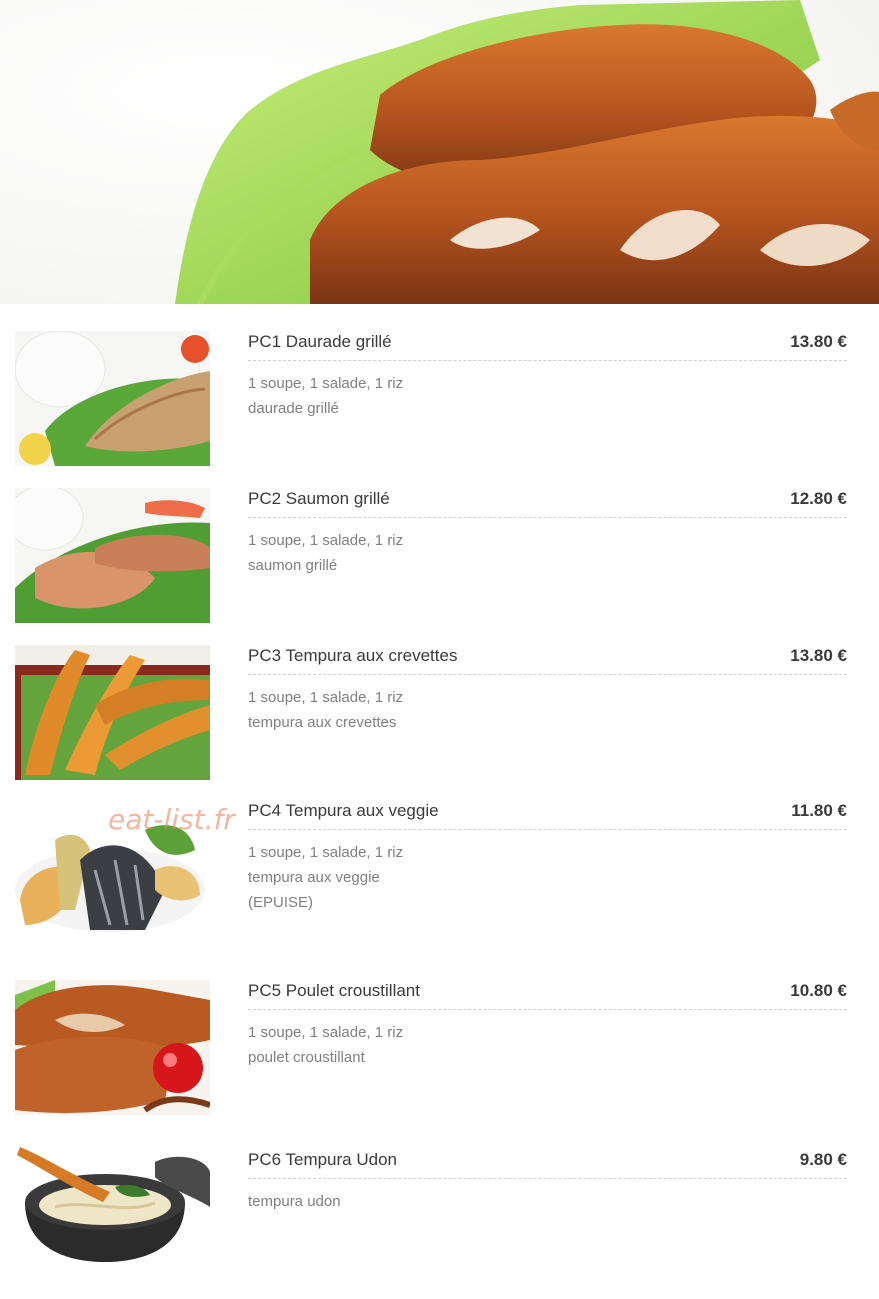 The height and width of the screenshot is (1299, 879). What do you see at coordinates (823, 1159) in the screenshot?
I see `item-price: 9.80 €` at bounding box center [823, 1159].